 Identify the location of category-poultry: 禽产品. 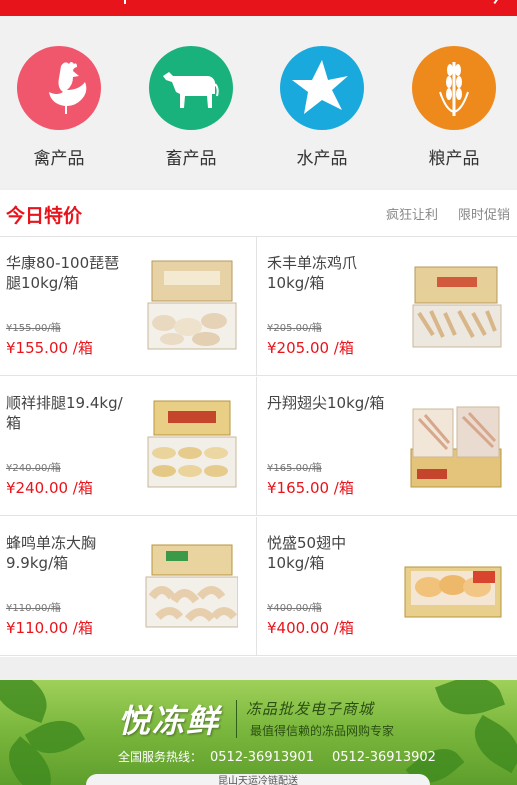
(59, 107).